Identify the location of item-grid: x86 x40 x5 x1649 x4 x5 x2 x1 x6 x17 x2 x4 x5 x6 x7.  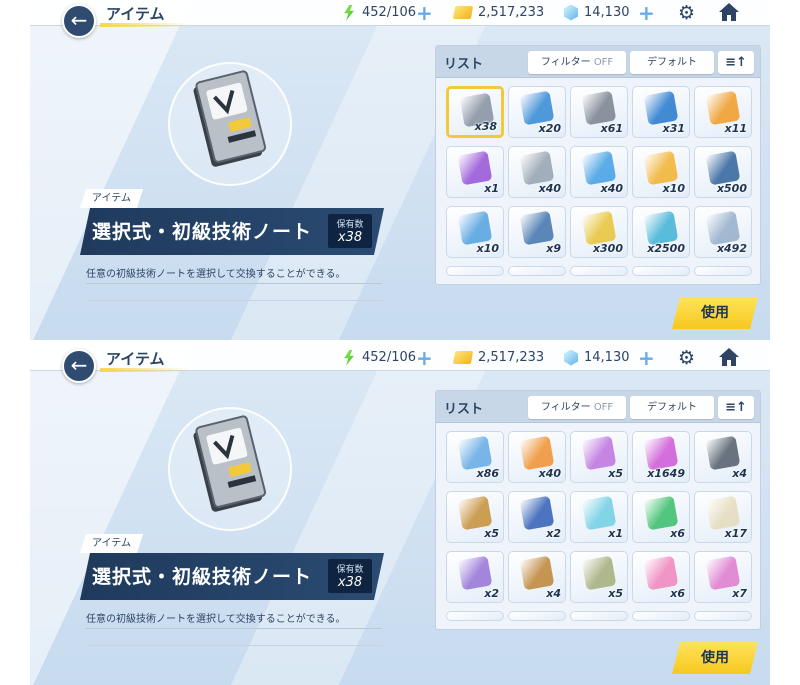
(599, 529).